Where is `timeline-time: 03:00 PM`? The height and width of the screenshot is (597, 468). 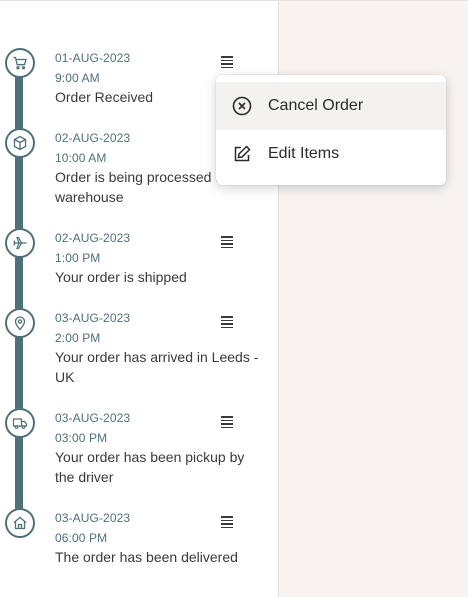 timeline-time: 03:00 PM is located at coordinates (81, 438).